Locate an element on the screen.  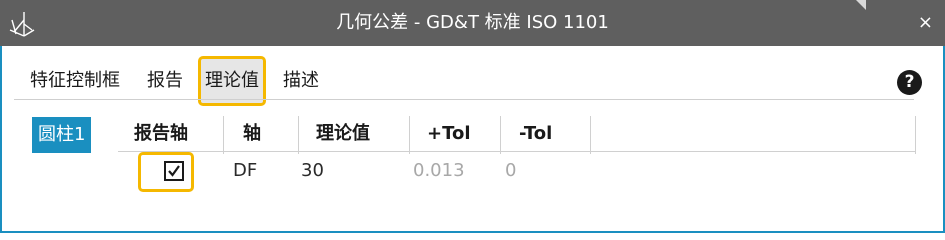
help-icon: ? is located at coordinates (909, 82).